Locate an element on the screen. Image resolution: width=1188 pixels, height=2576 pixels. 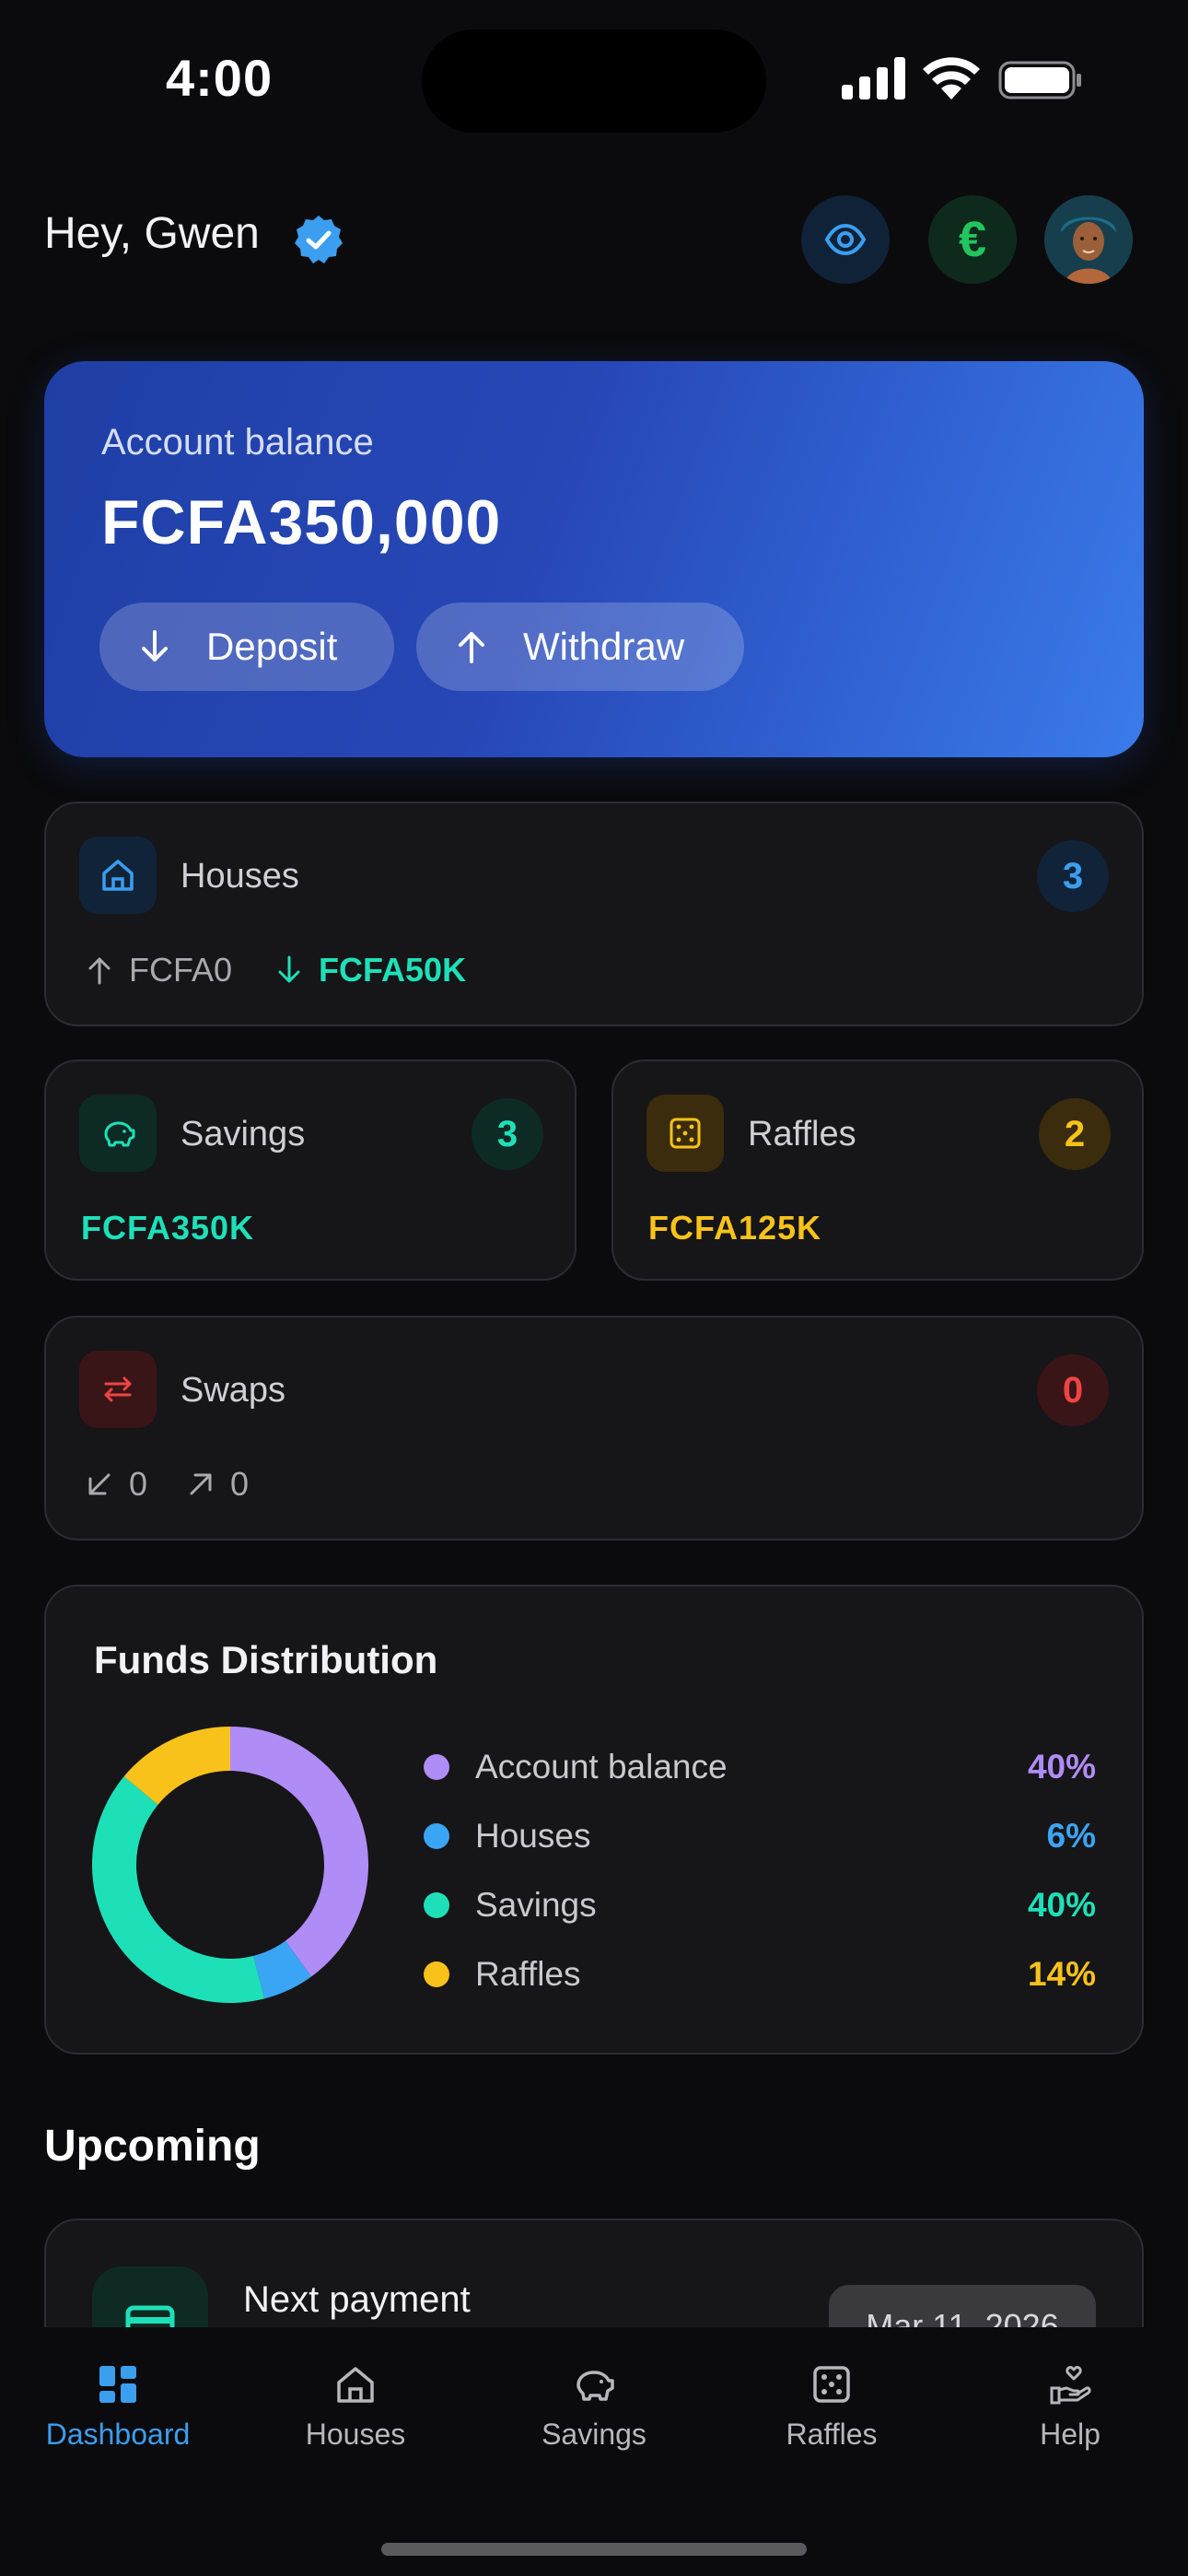
eye-icon is located at coordinates (845, 239).